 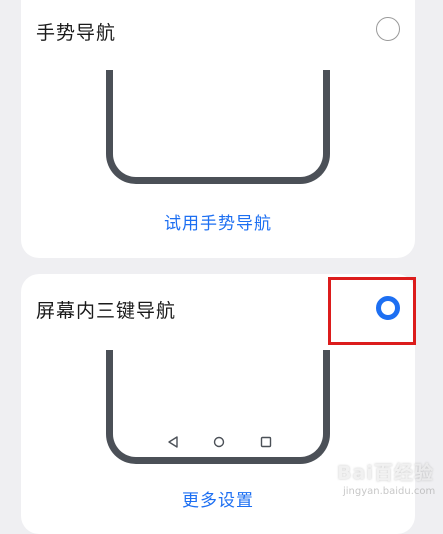 I want to click on gesture-navigation-title: 手势导航, so click(x=76, y=33).